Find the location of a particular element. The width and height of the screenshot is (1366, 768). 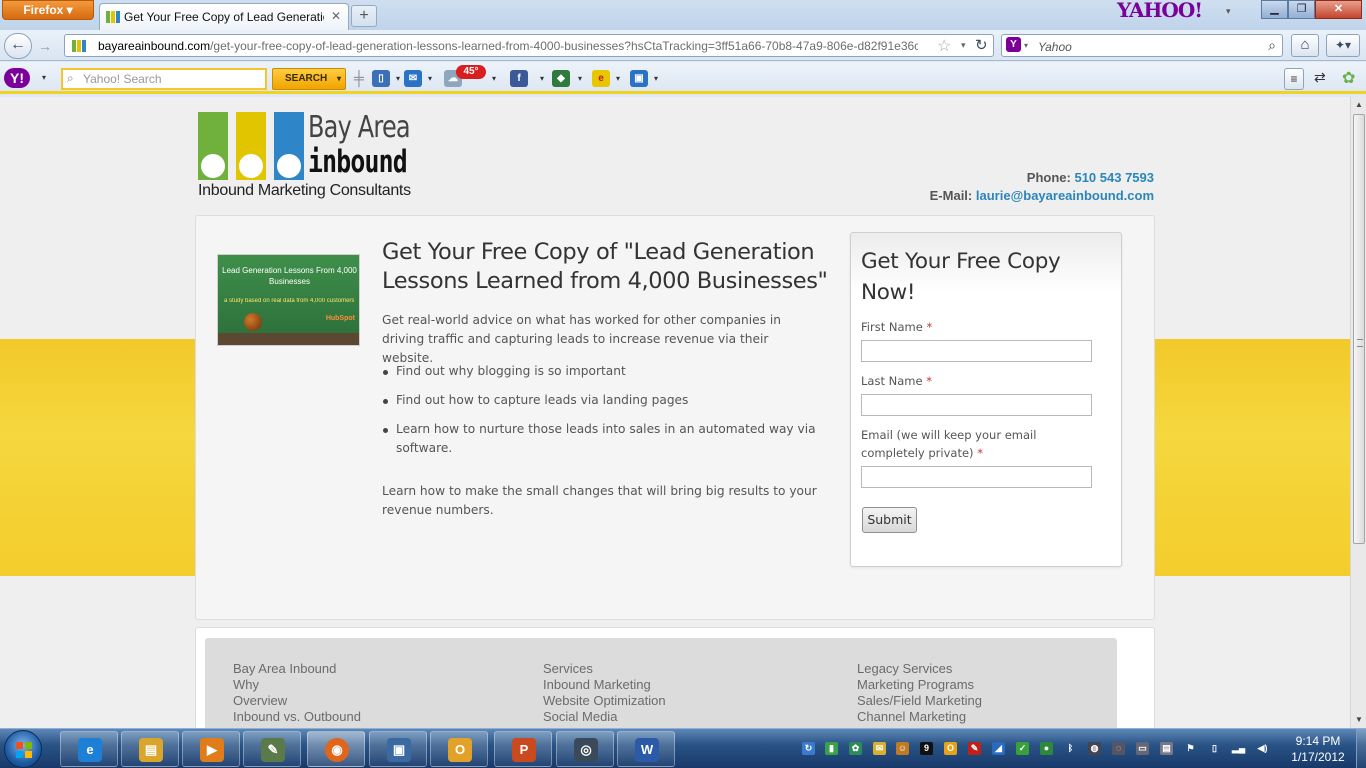

search-dropdown-icon: ▾ is located at coordinates (339, 79).